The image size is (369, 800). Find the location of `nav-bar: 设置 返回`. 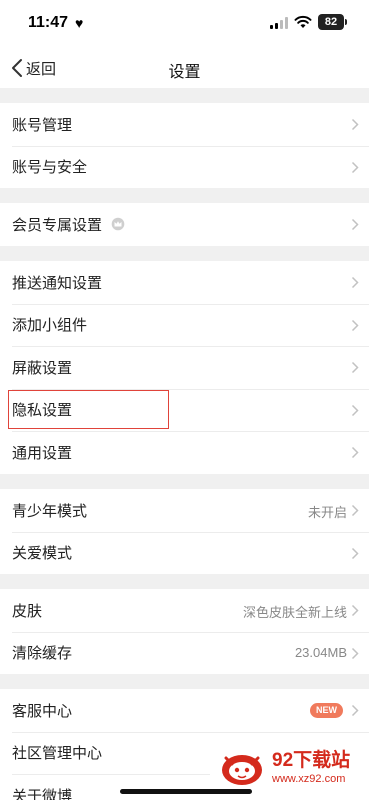

nav-bar: 设置 返回 is located at coordinates (184, 68).